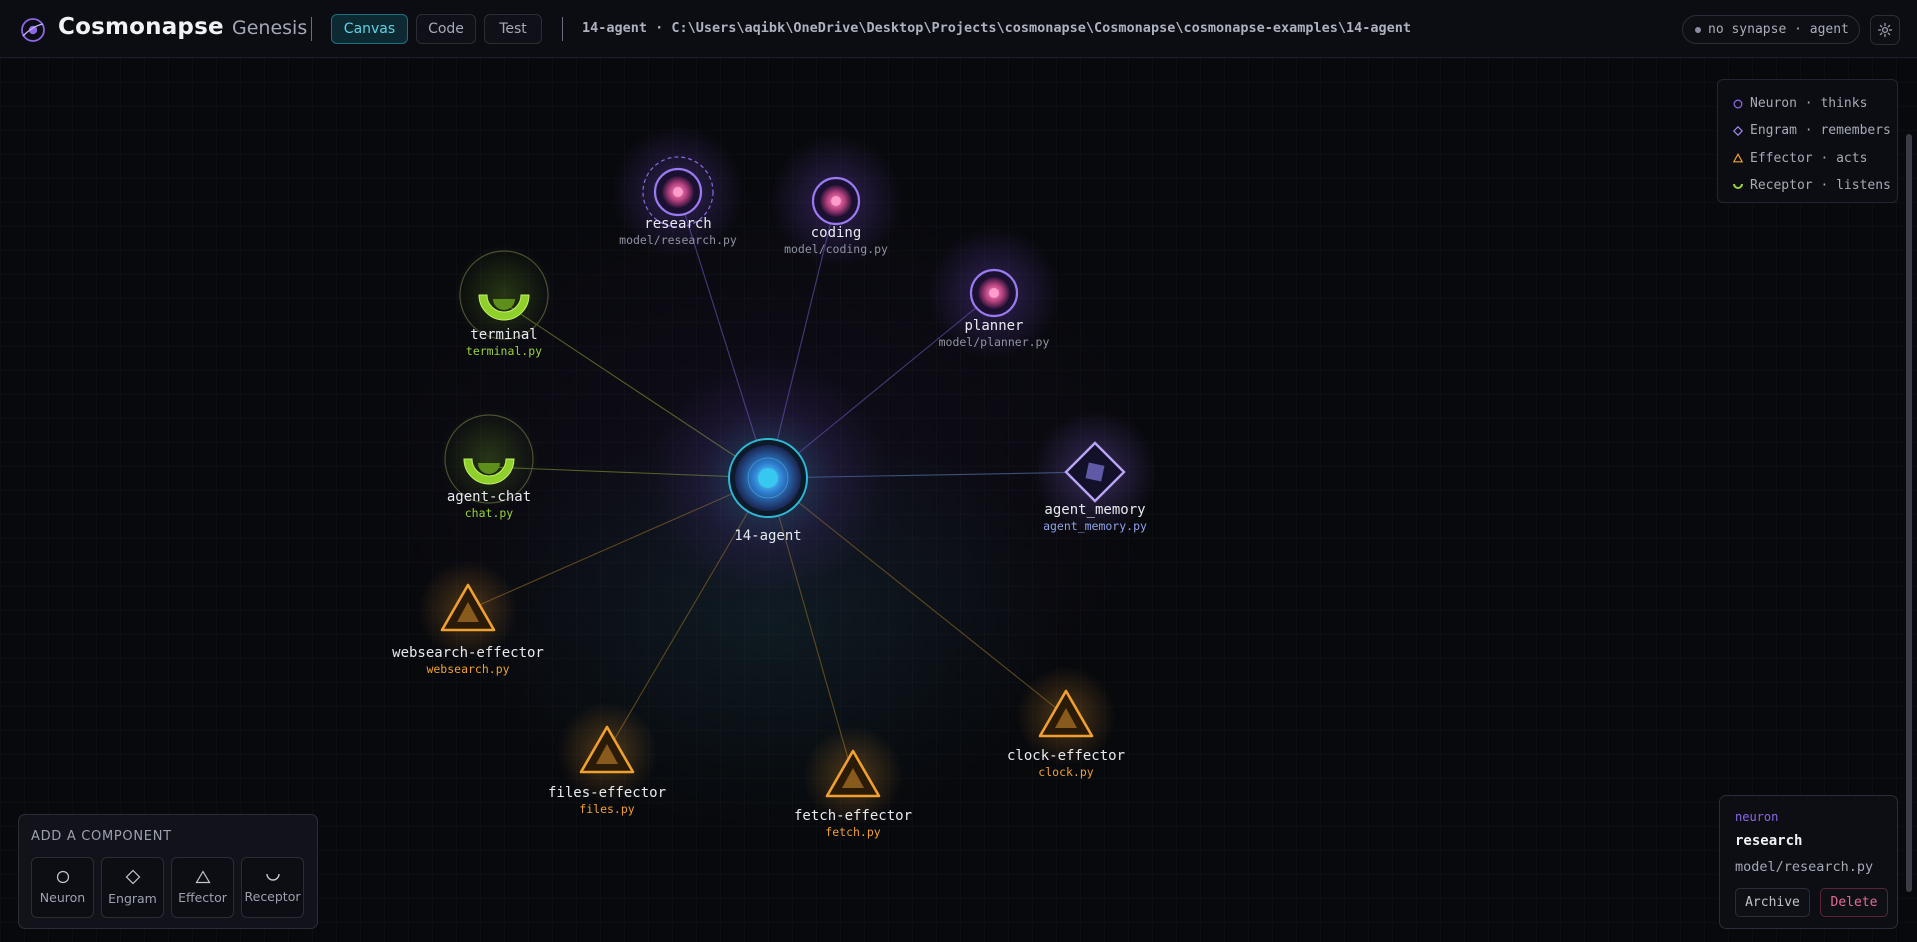 The image size is (1917, 942). I want to click on node-label-coding: coding model/coding.py, so click(836, 240).